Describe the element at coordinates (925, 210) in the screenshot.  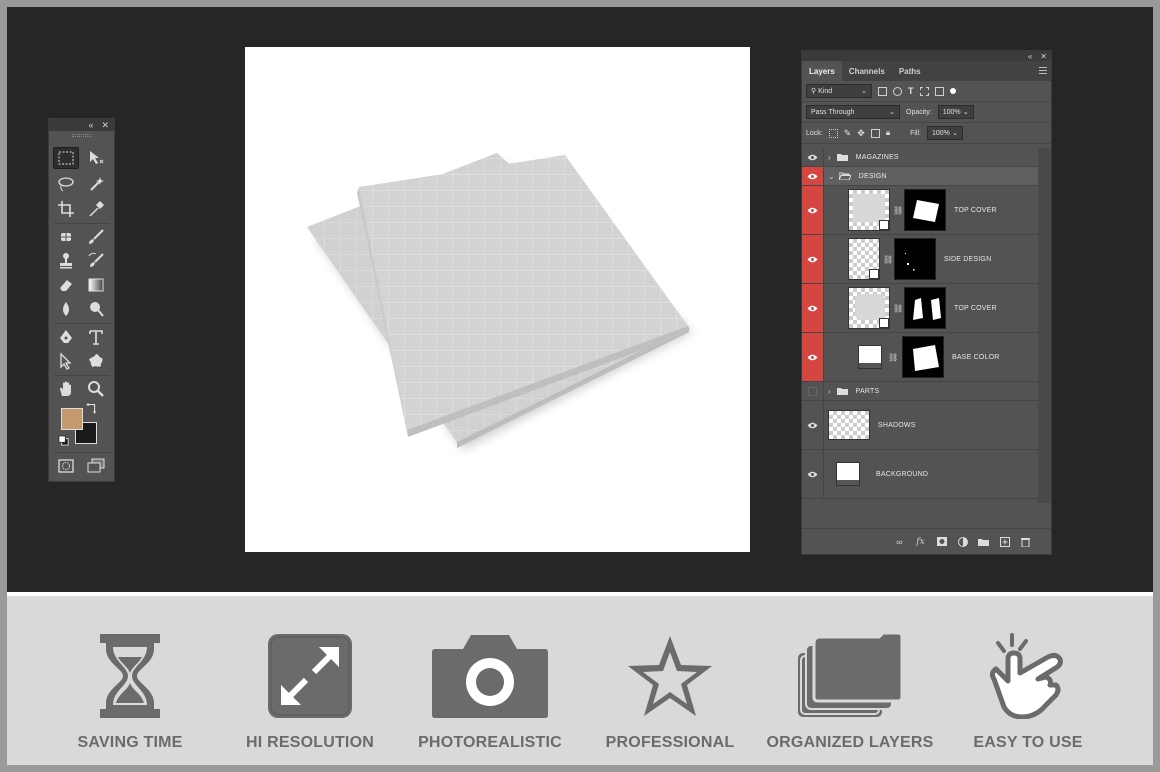
I see `layer-mask-thumbnail` at that location.